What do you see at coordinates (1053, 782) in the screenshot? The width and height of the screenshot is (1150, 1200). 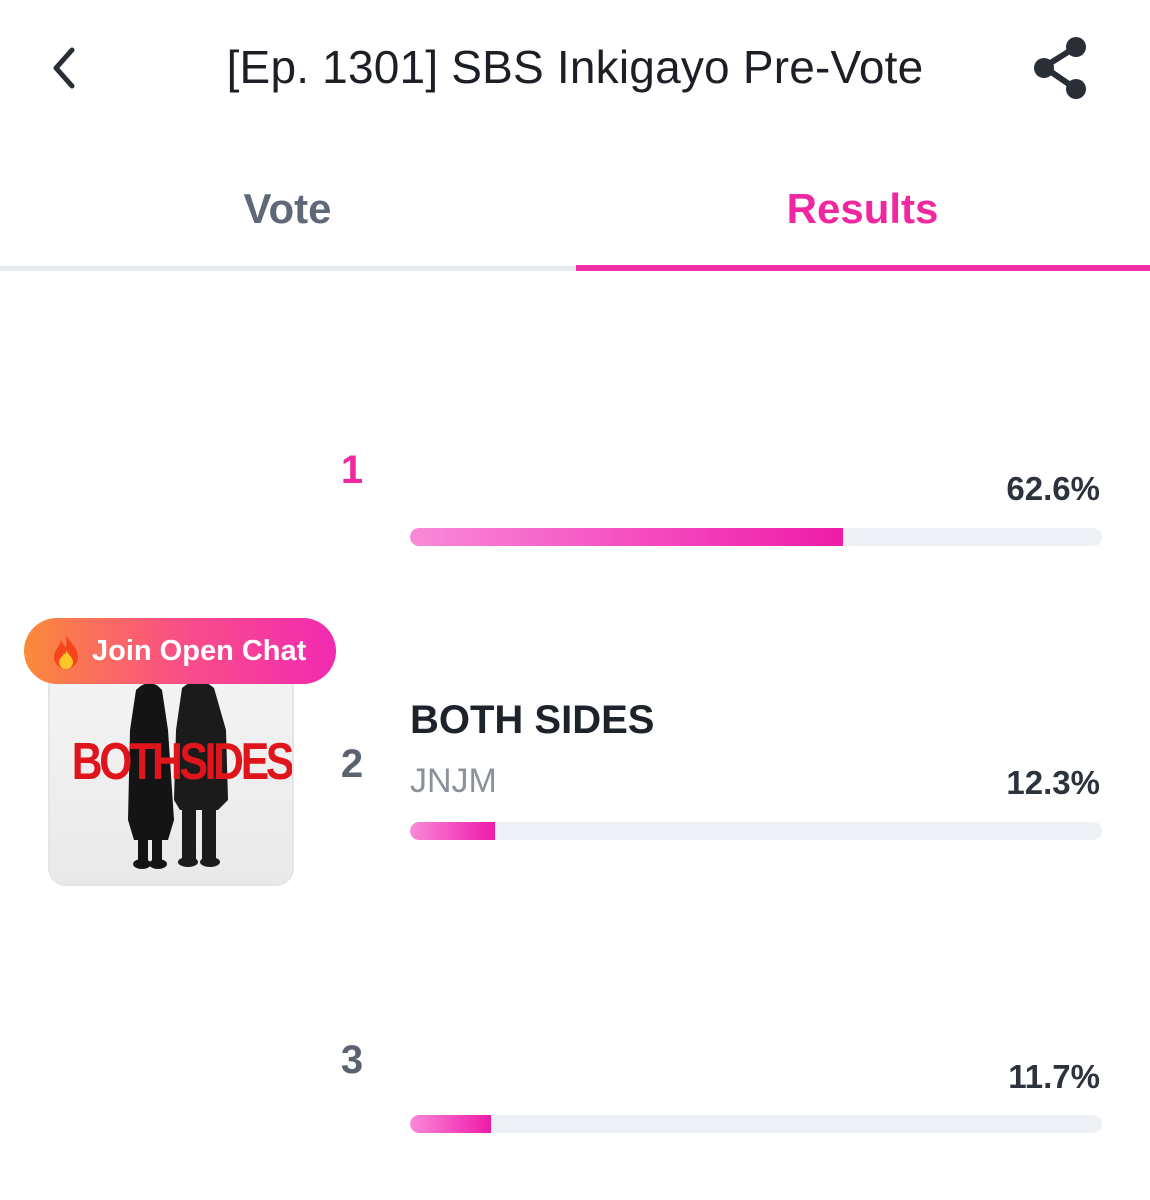 I see `percent-label: 12.3%` at bounding box center [1053, 782].